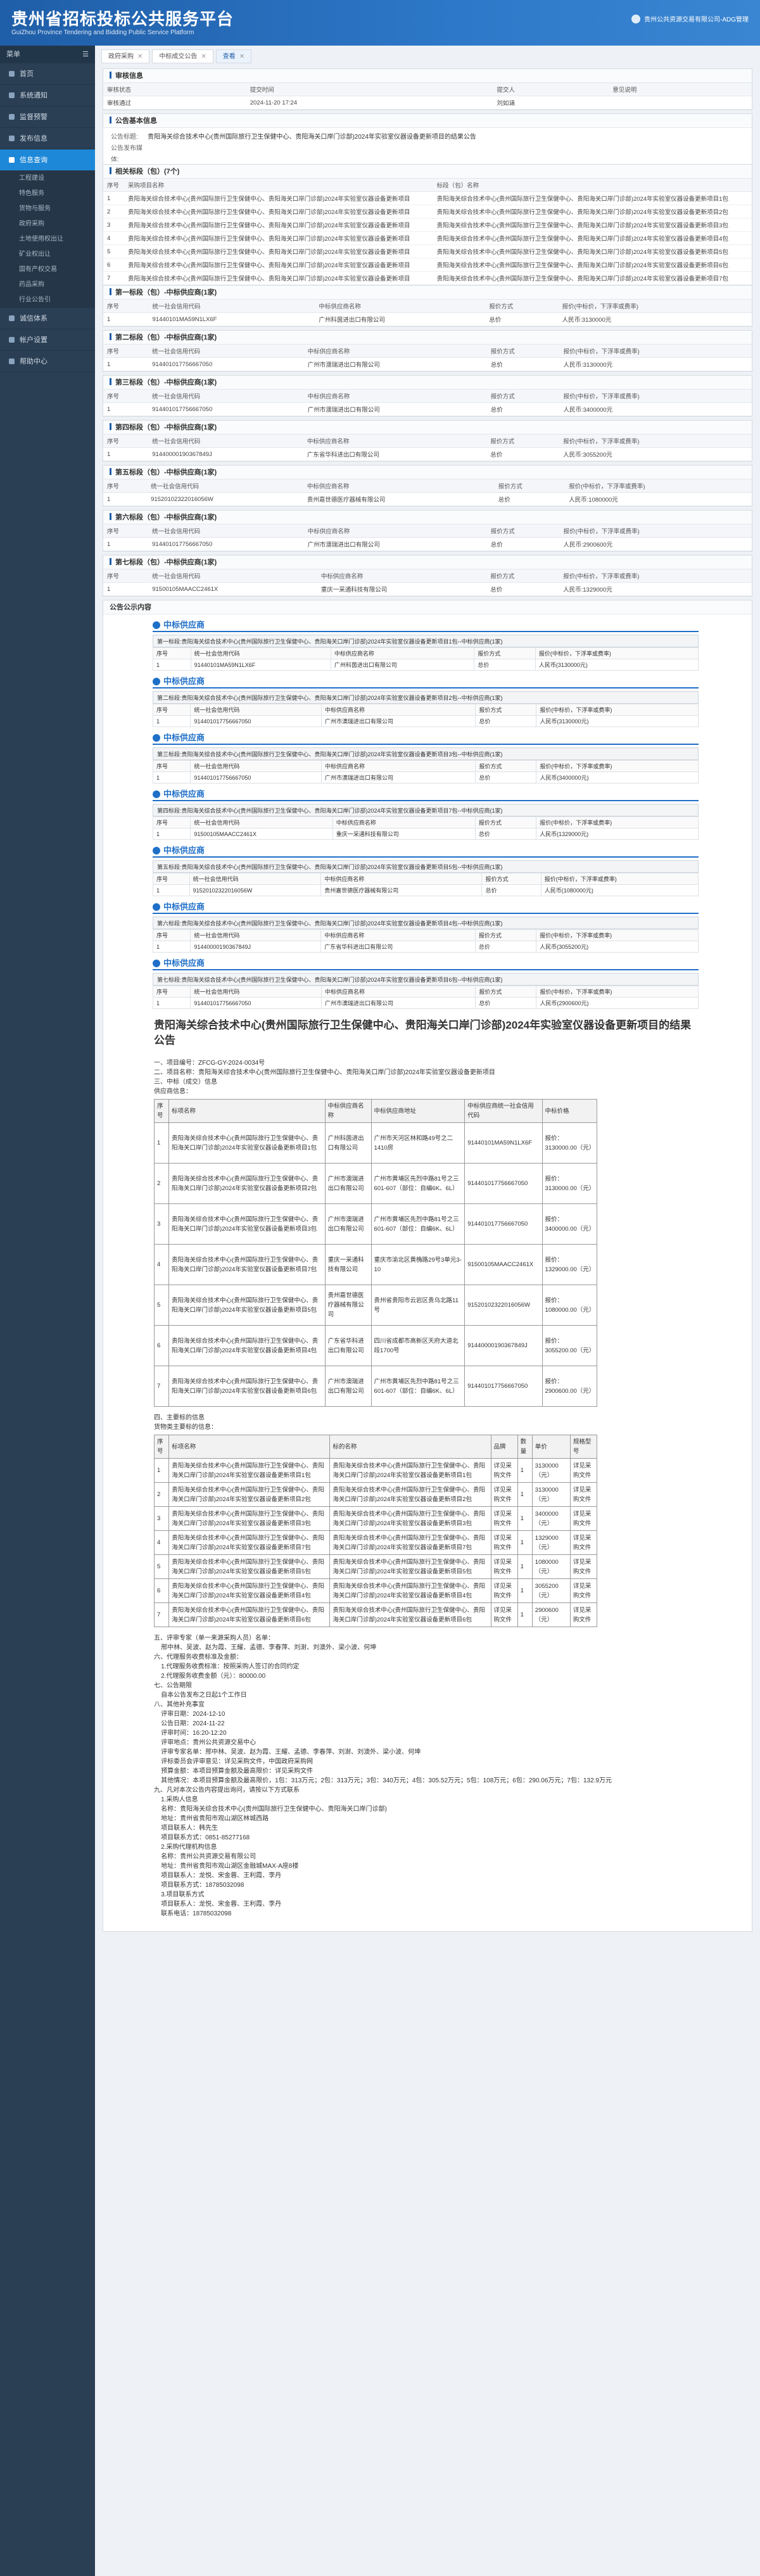  What do you see at coordinates (690, 18) in the screenshot?
I see `user-menu: 贵州公共资源交易有限公司-ADG管理` at bounding box center [690, 18].